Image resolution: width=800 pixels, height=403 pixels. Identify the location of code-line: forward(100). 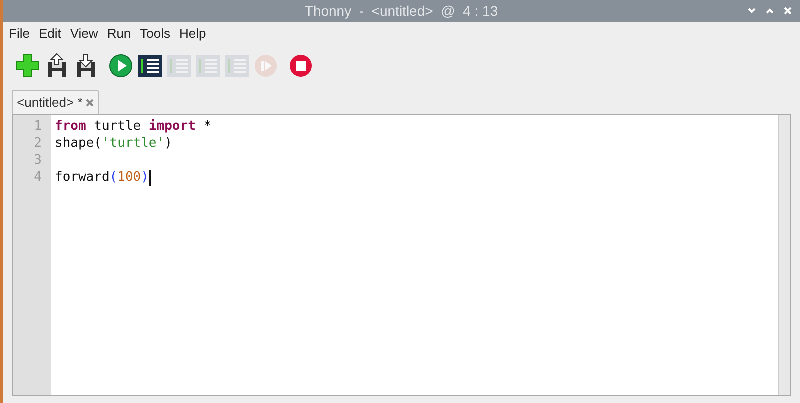
(102, 177).